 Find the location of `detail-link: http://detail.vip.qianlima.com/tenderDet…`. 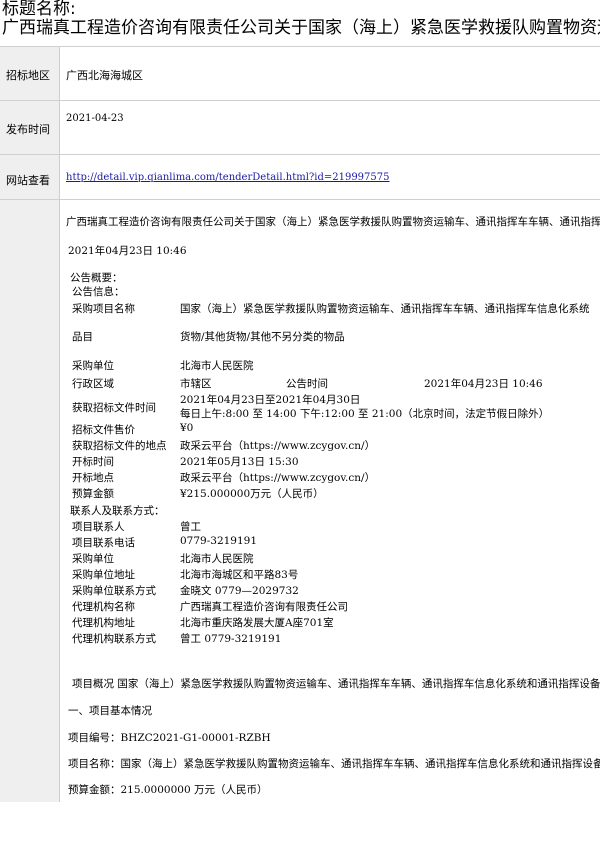

detail-link: http://detail.vip.qianlima.com/tenderDet… is located at coordinates (333, 177).